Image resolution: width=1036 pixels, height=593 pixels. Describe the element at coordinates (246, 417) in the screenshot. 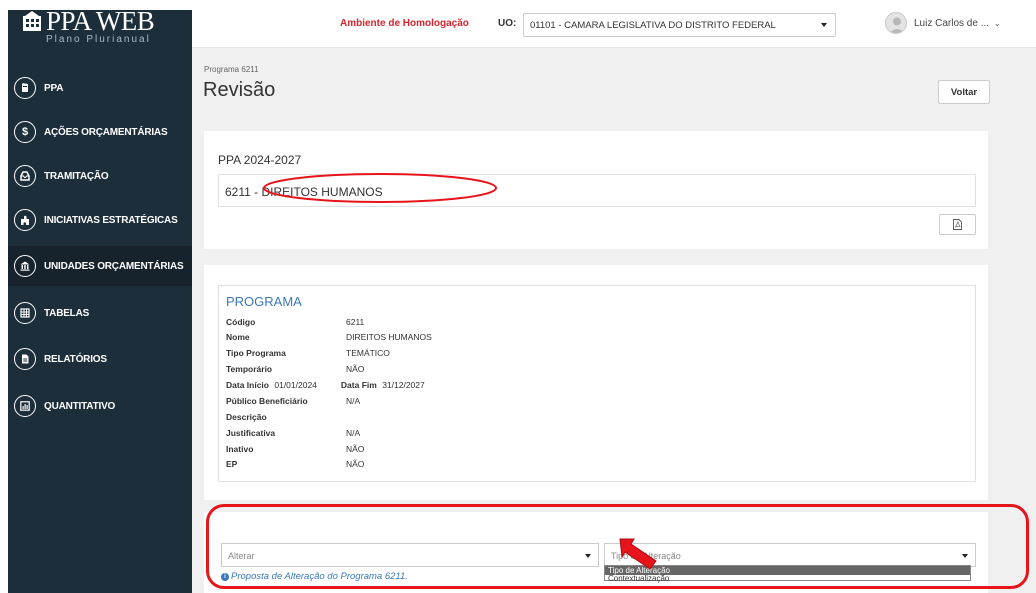

I see `field-descricao: Descrição` at that location.